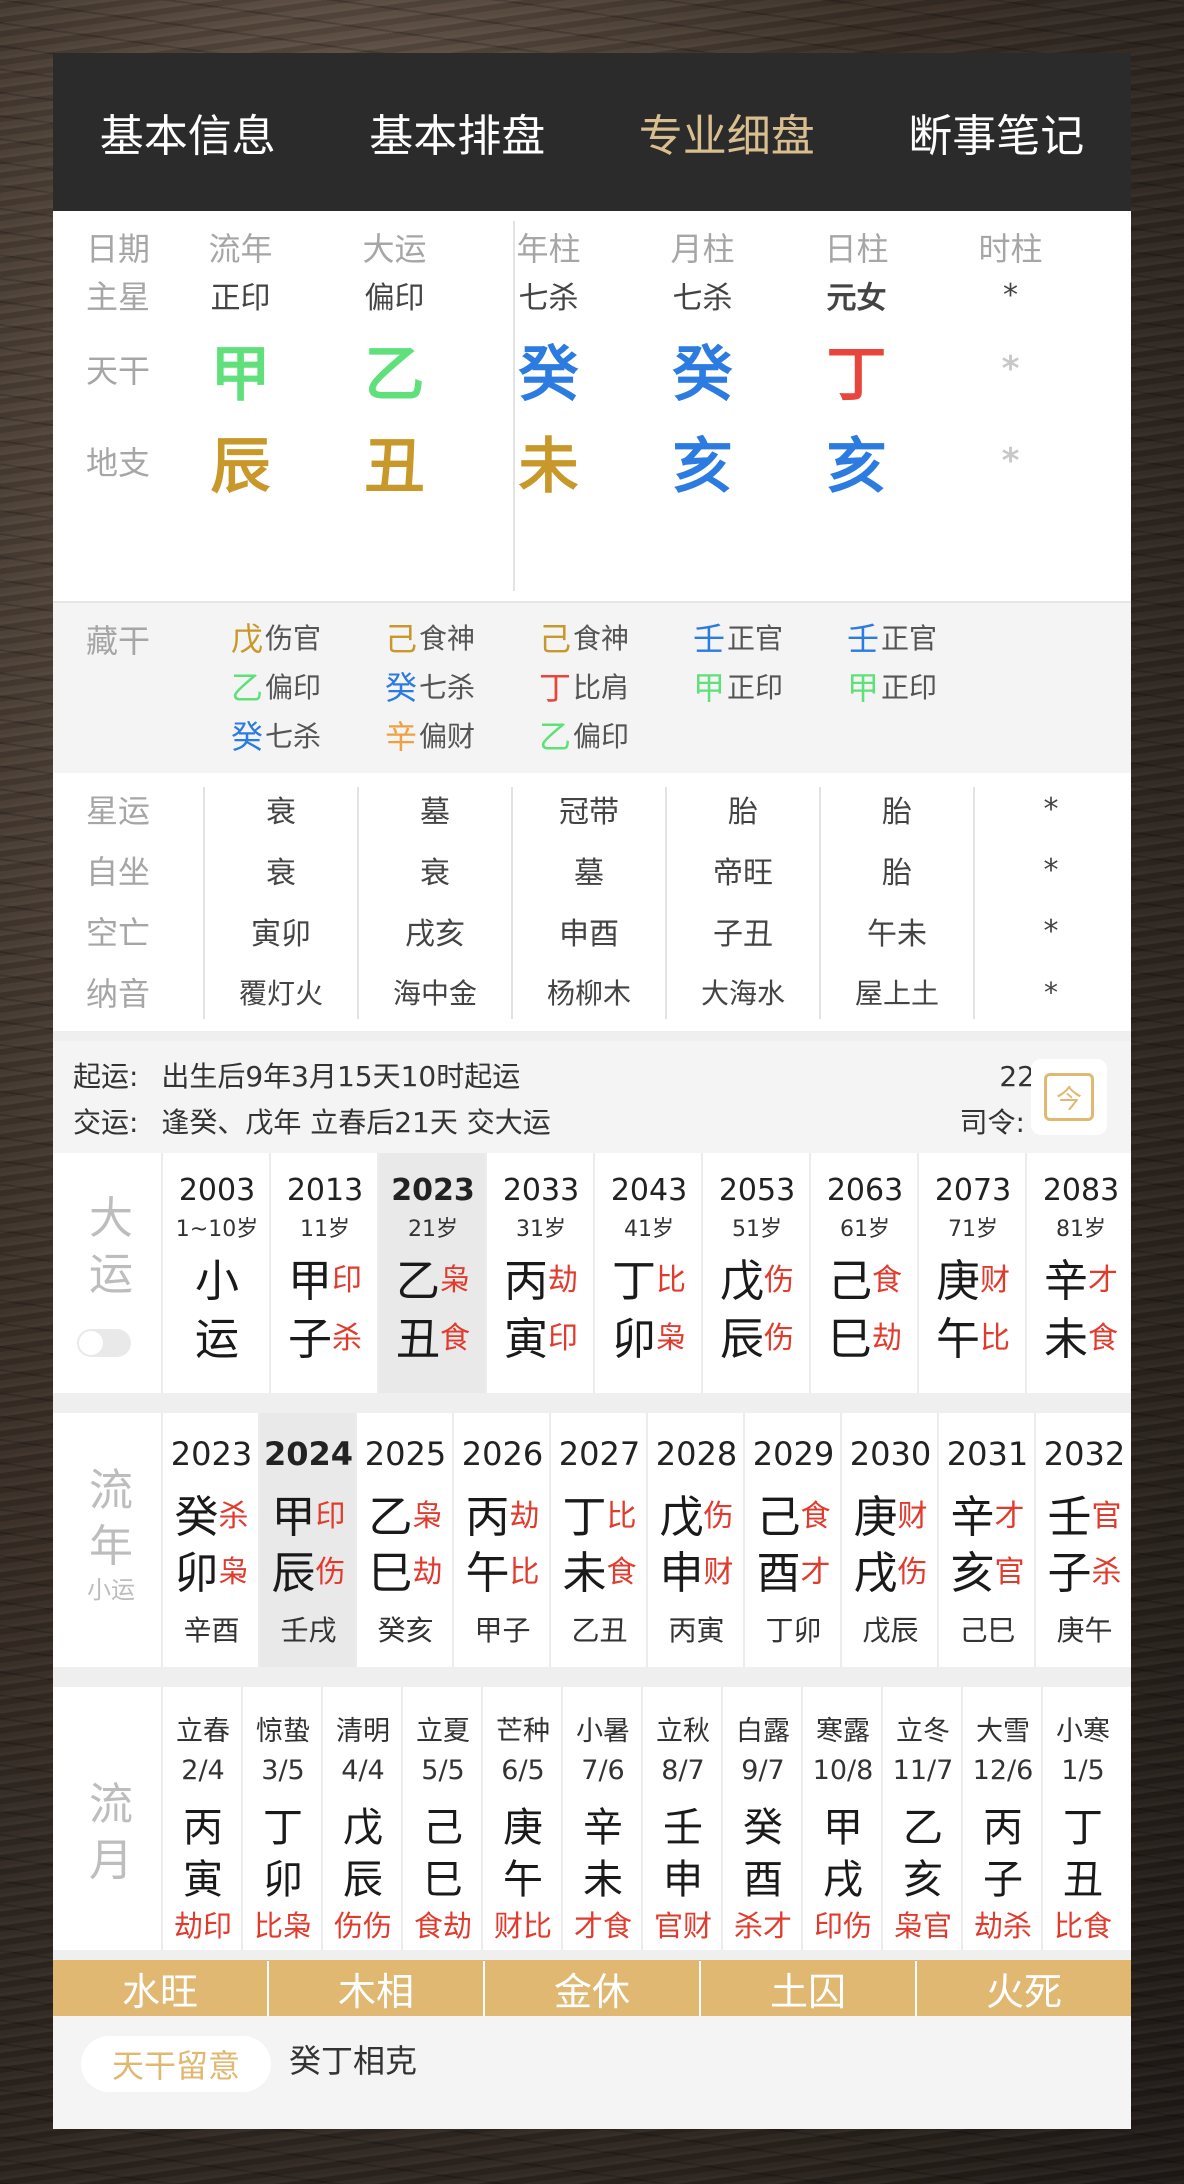 This screenshot has height=2184, width=1184. I want to click on liuyue-branch: 亥, so click(923, 1880).